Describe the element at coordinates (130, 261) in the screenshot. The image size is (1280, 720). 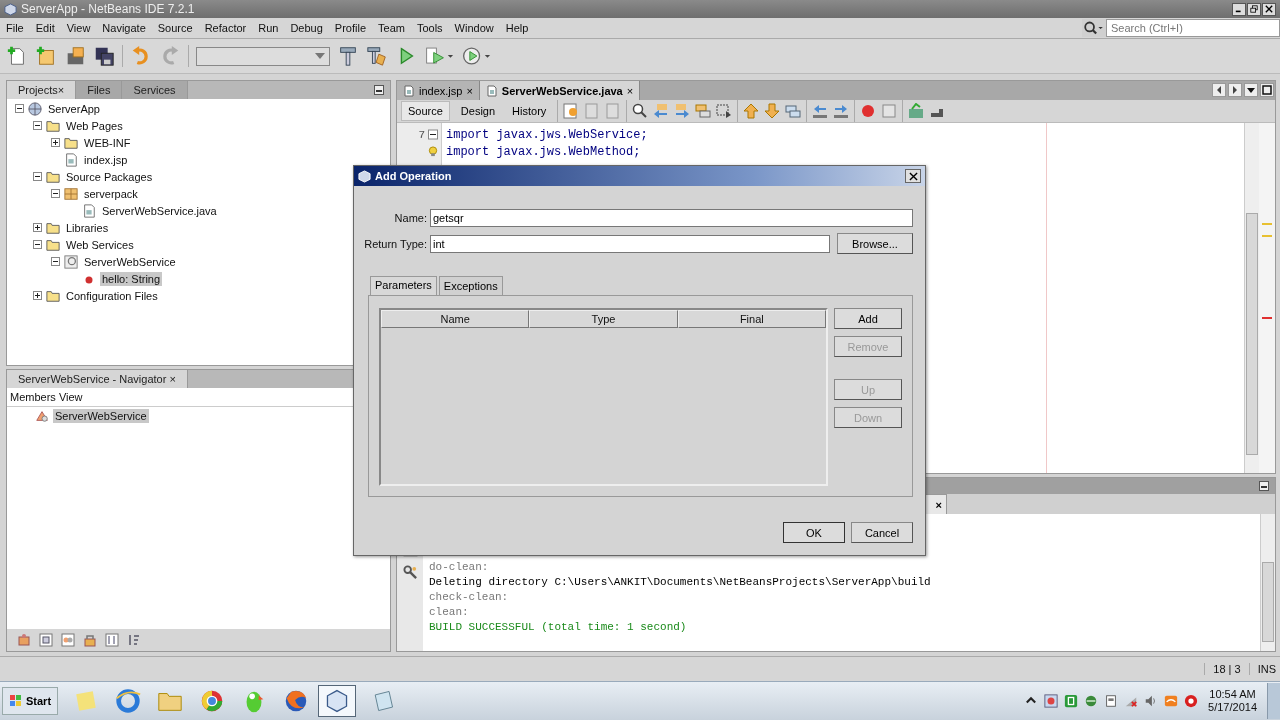
I see `tree-item: ServerWebService` at that location.